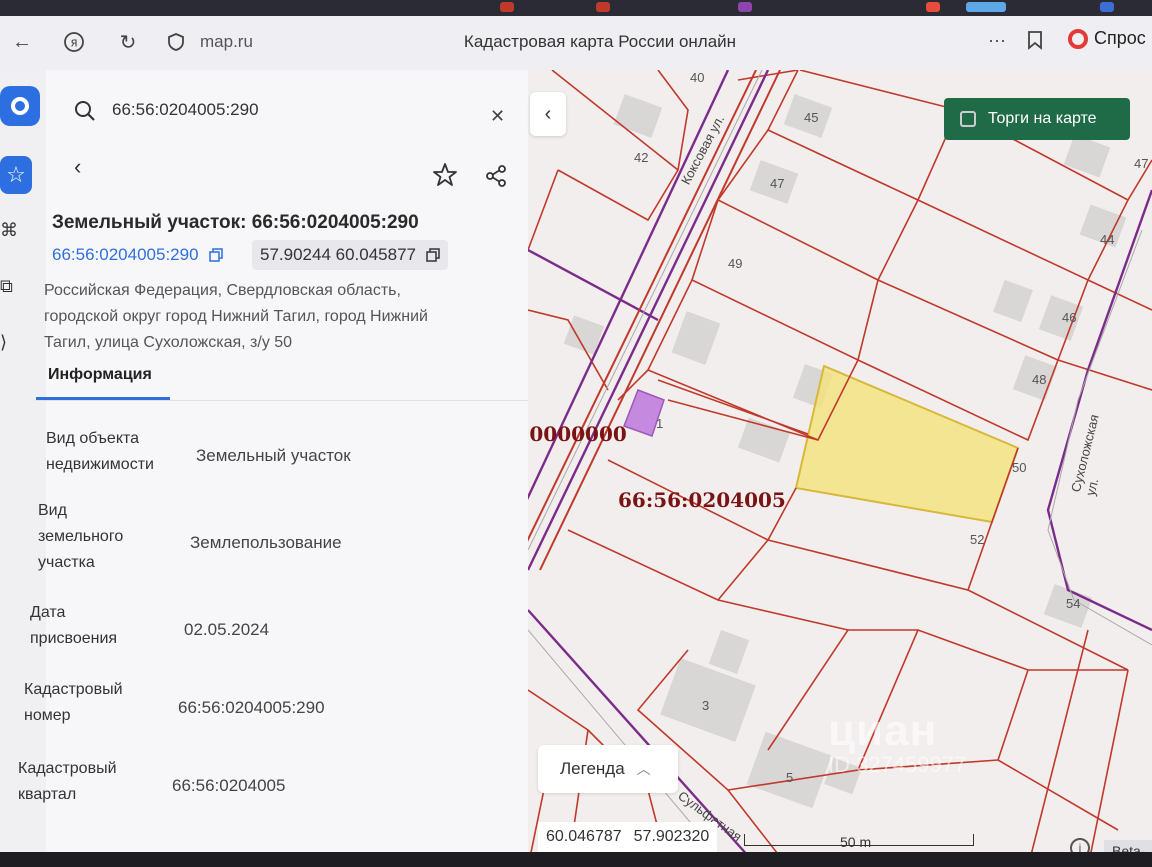  I want to click on house-number: 54, so click(1073, 603).